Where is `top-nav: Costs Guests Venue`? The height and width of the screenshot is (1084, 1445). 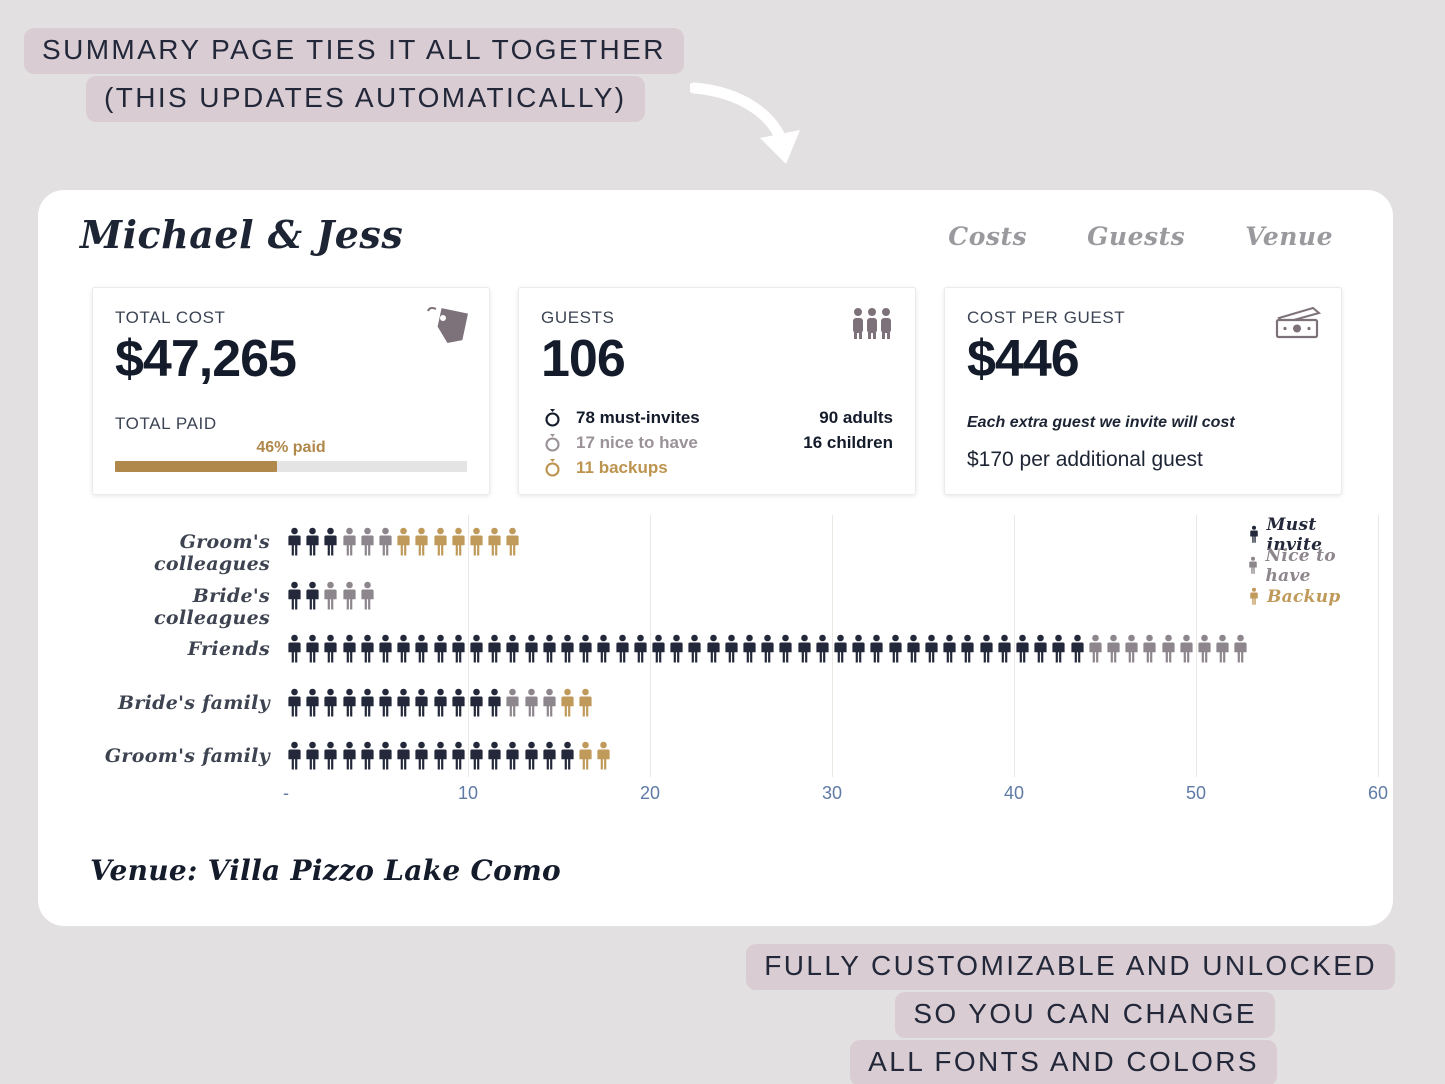 top-nav: Costs Guests Venue is located at coordinates (1140, 236).